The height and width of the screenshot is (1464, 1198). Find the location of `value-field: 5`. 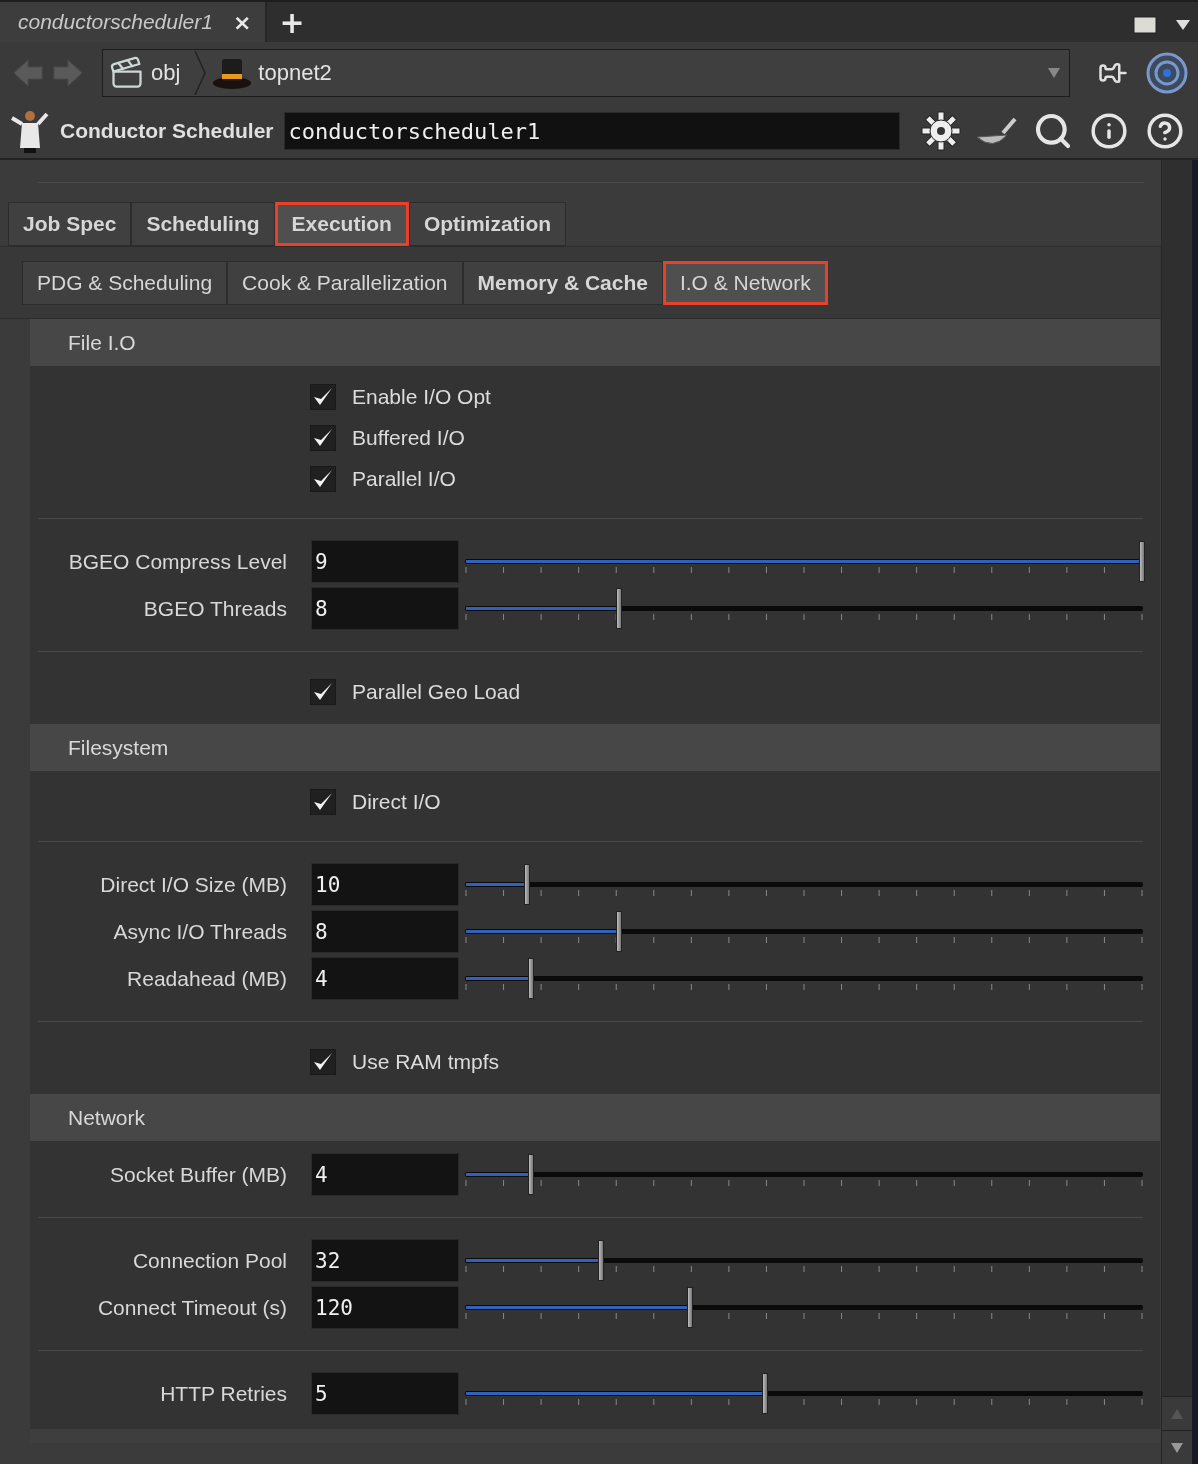

value-field: 5 is located at coordinates (385, 1393).